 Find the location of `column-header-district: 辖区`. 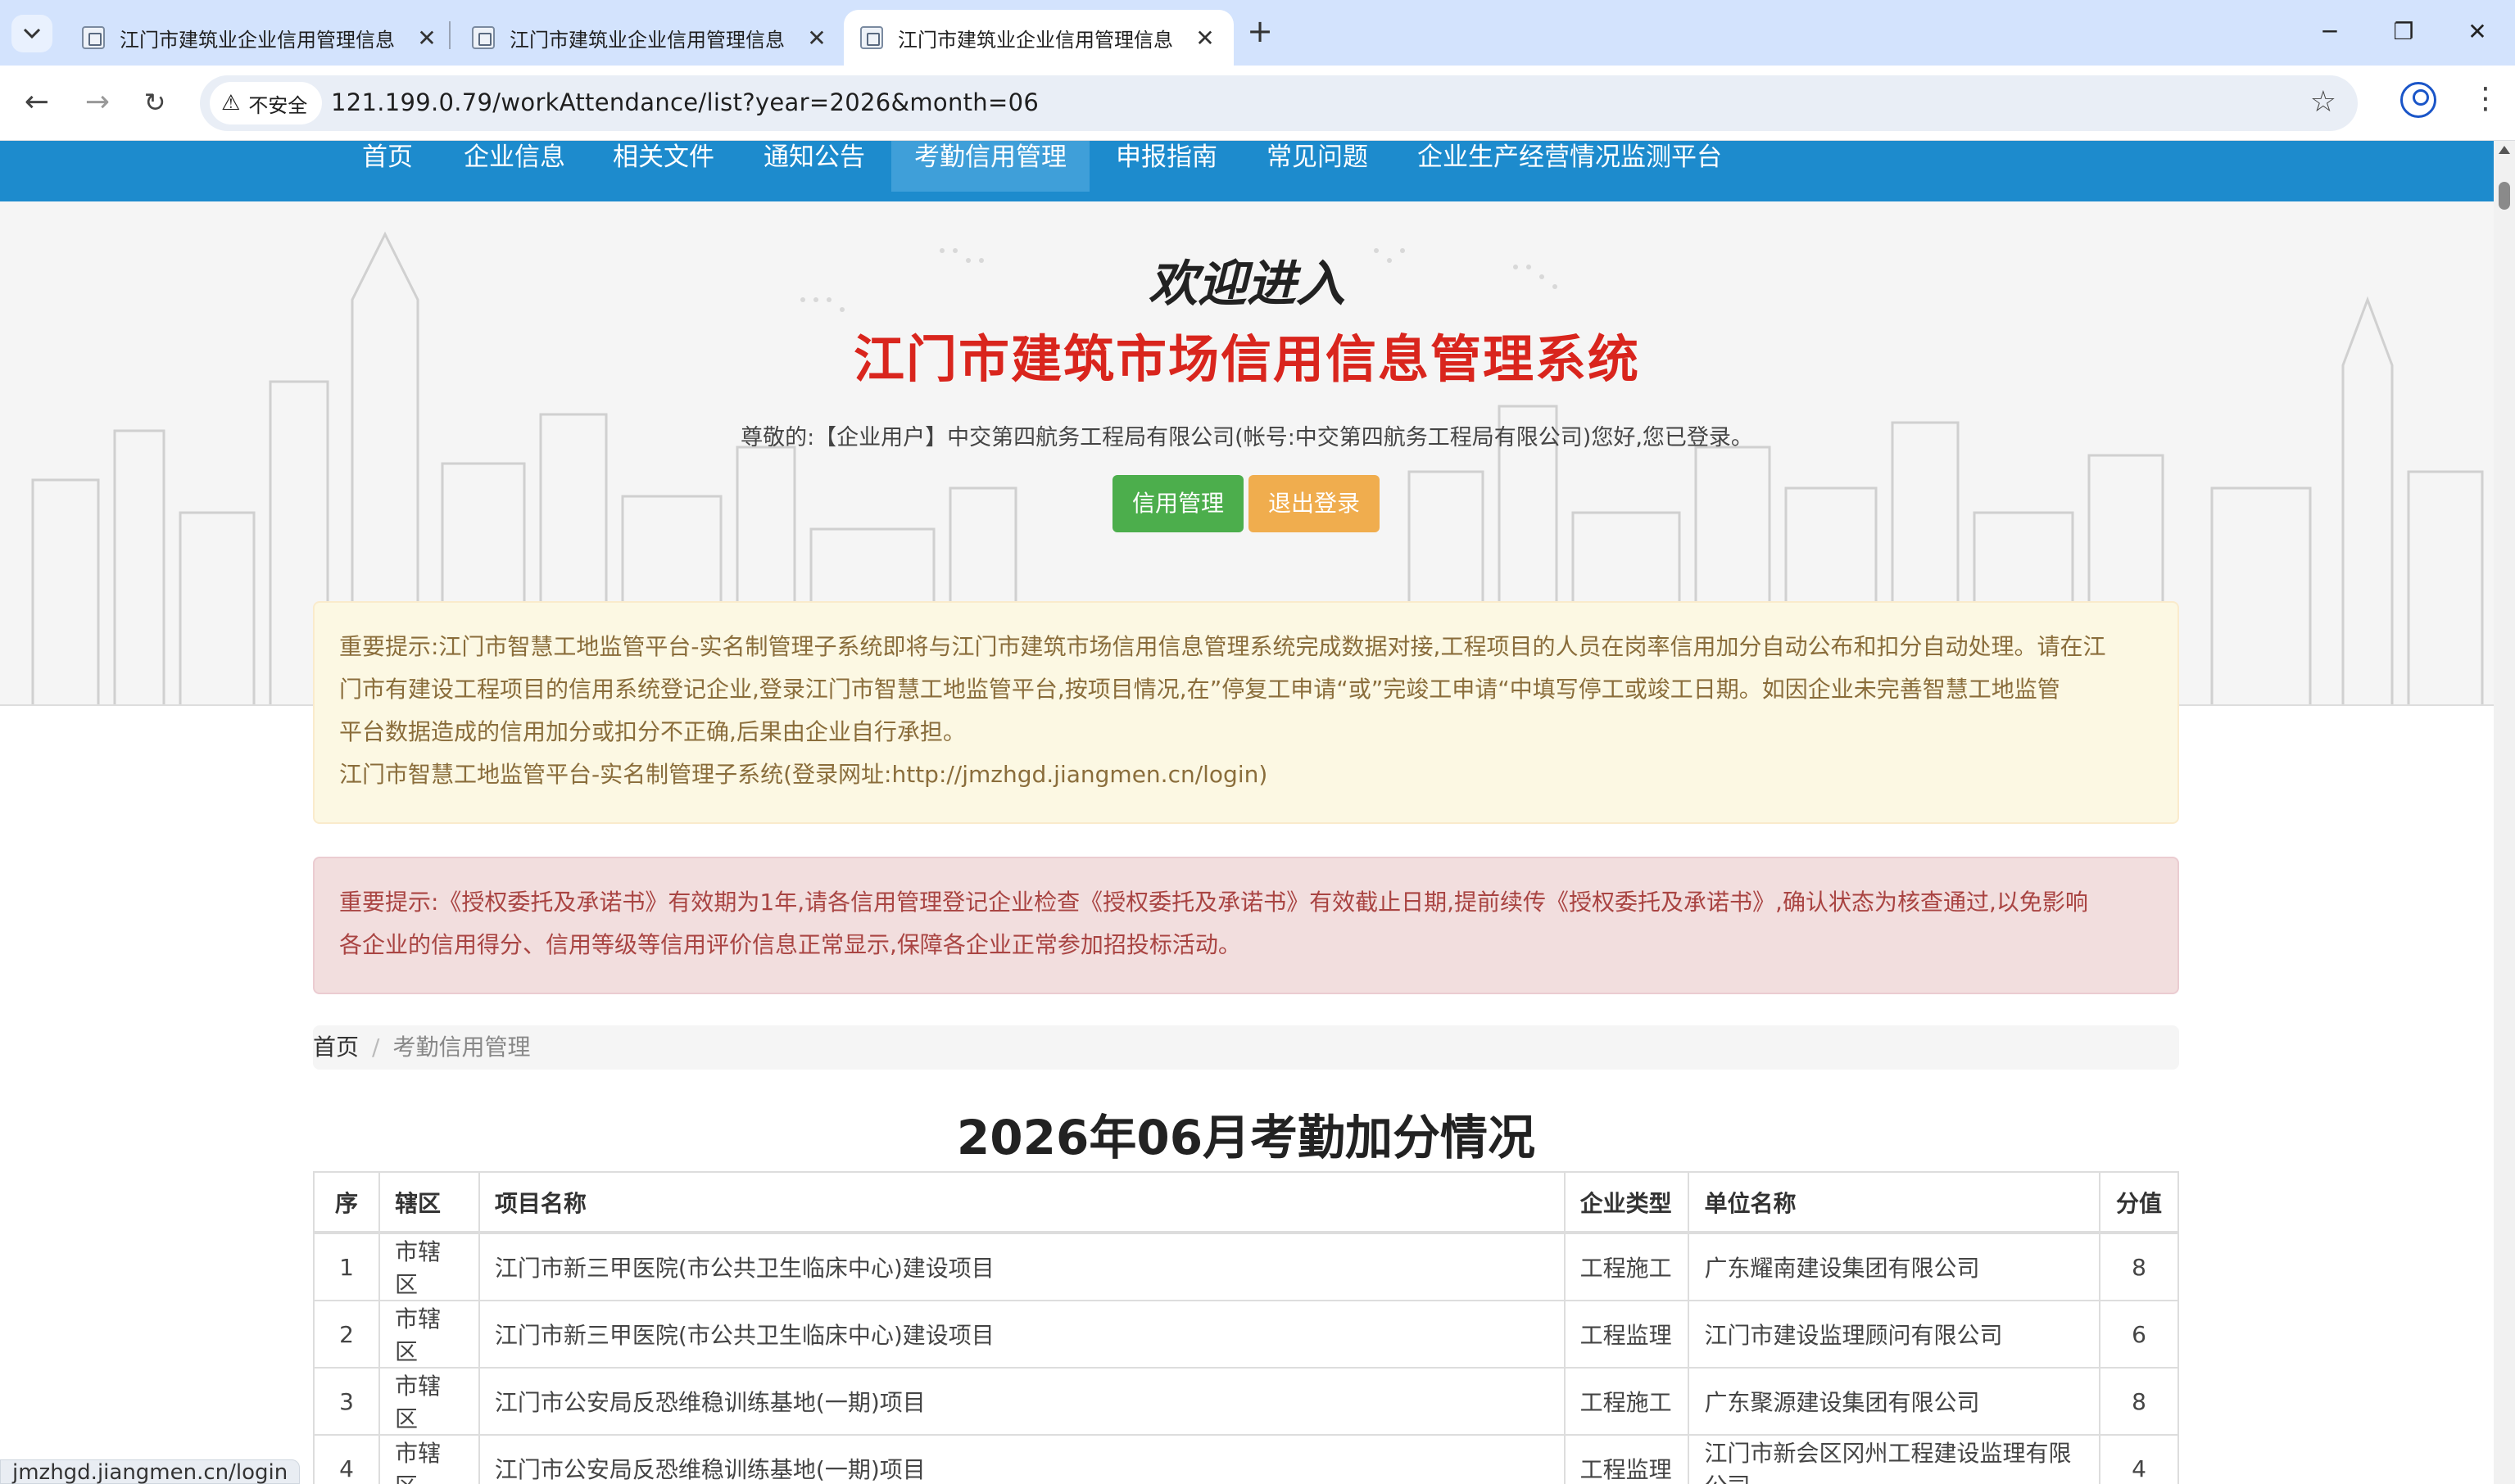

column-header-district: 辖区 is located at coordinates (429, 1202).